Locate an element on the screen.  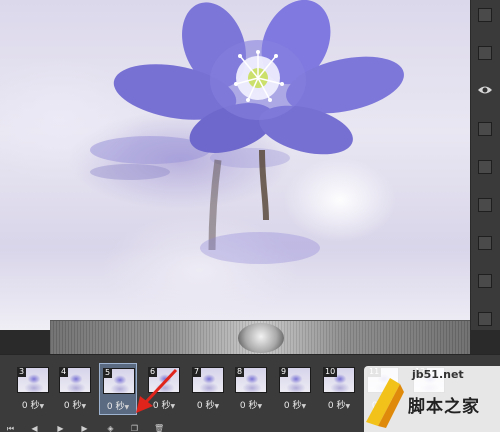
watermark-logo-icon is located at coordinates (385, 403).